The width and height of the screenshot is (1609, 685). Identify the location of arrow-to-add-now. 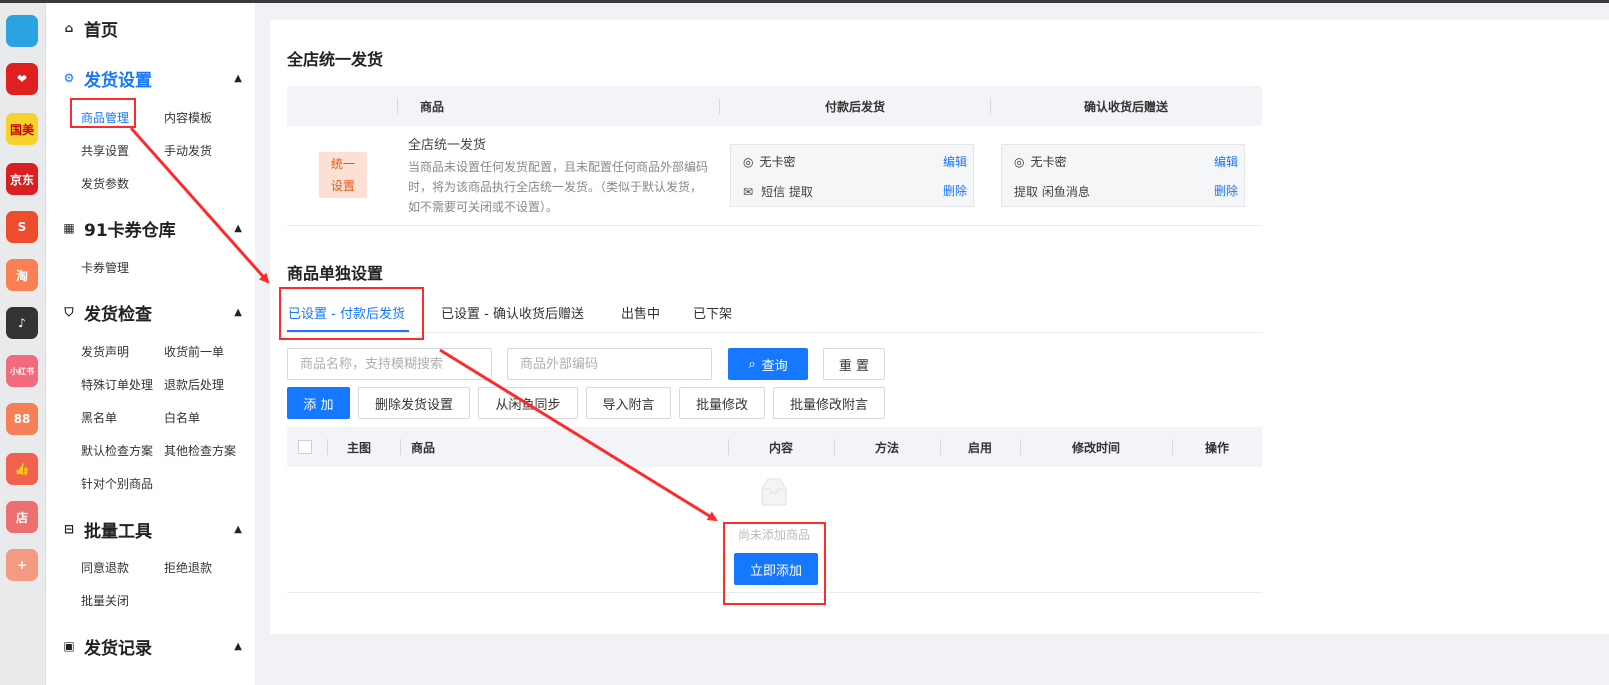
(578, 435).